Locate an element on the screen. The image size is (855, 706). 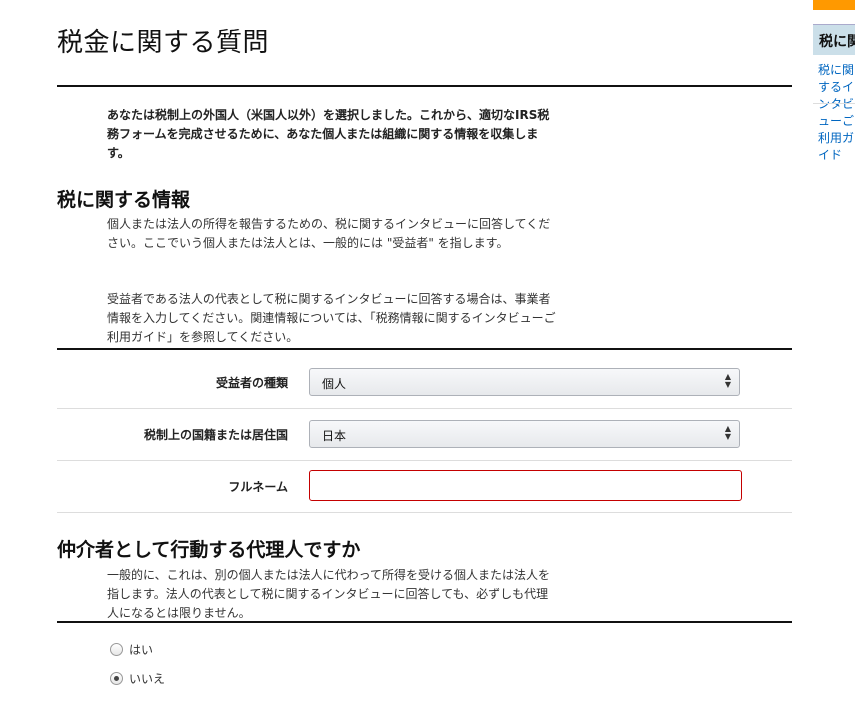
agent-divider is located at coordinates (424, 622).